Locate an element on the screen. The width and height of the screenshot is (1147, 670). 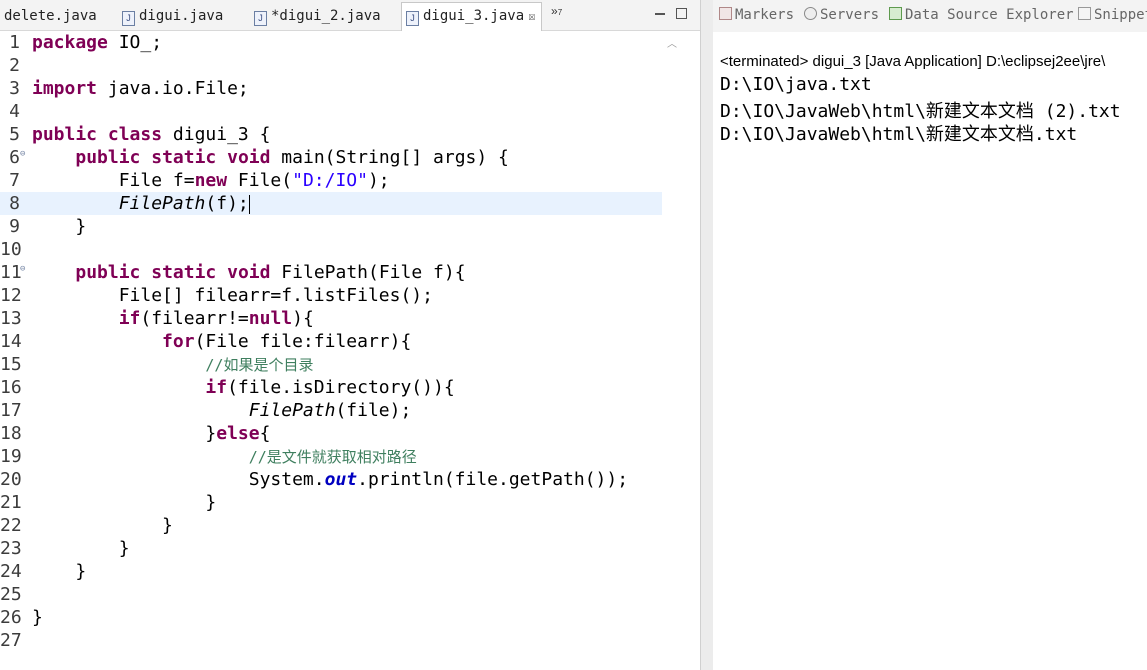
line-number: 12 is located at coordinates (11, 295).